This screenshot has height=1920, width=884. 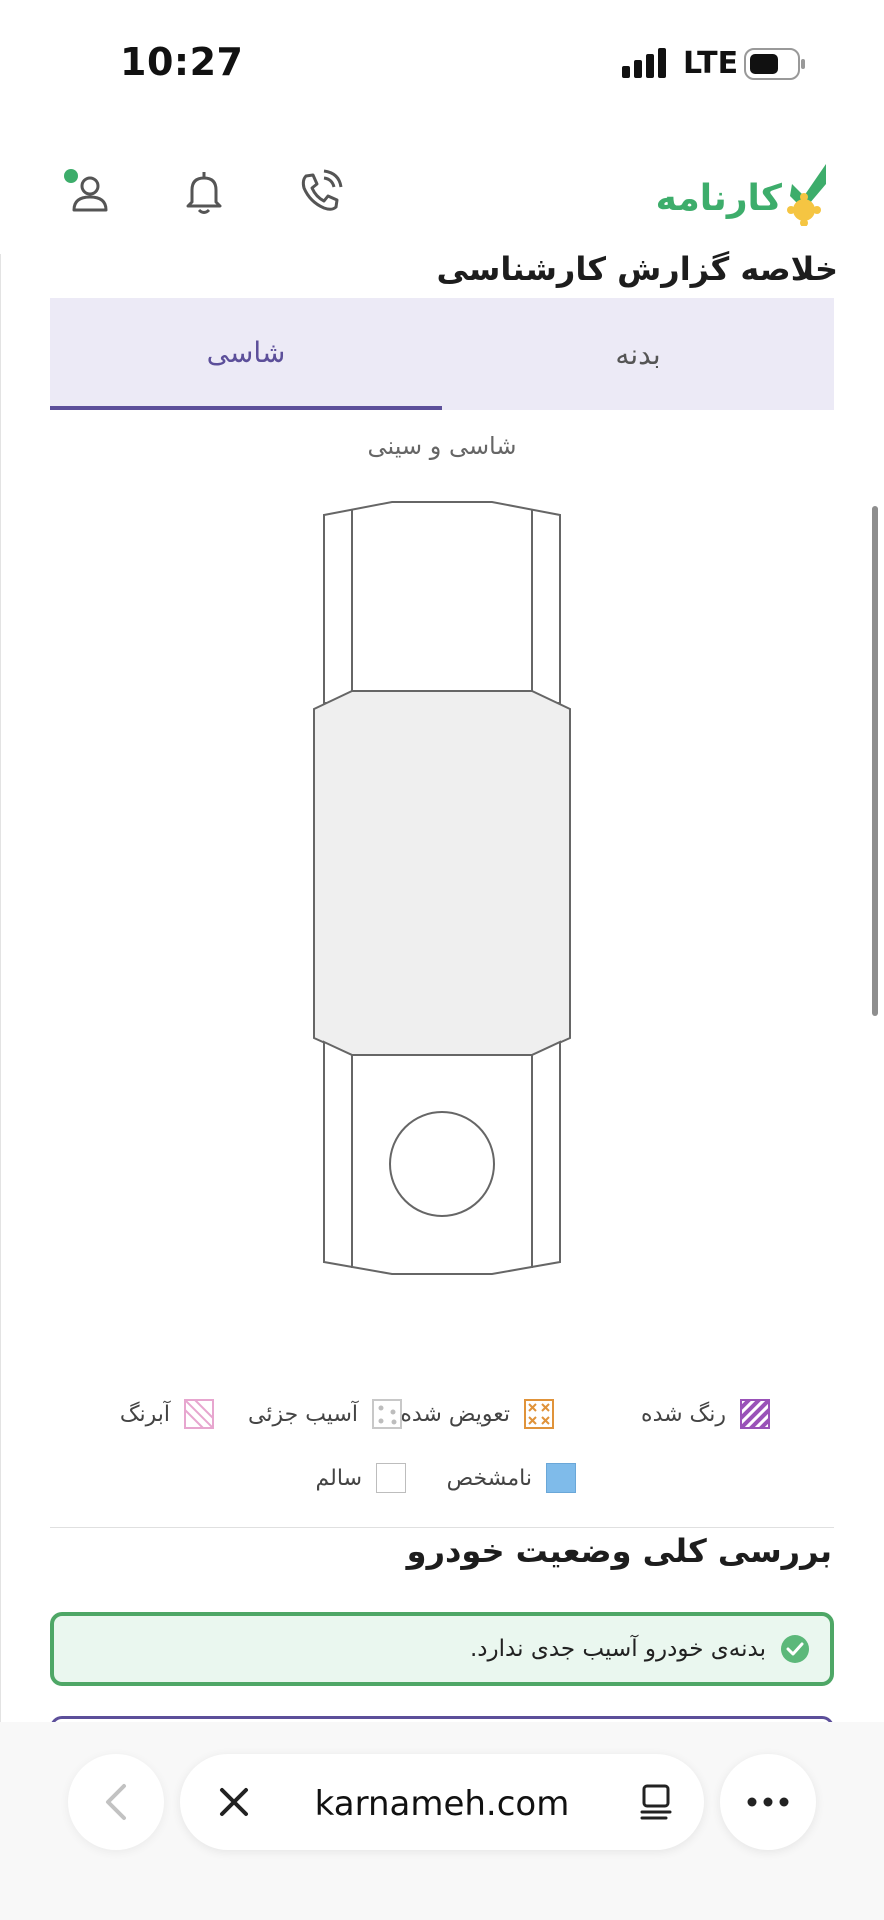 What do you see at coordinates (442, 446) in the screenshot?
I see `diagram-caption: شاسی و سینی` at bounding box center [442, 446].